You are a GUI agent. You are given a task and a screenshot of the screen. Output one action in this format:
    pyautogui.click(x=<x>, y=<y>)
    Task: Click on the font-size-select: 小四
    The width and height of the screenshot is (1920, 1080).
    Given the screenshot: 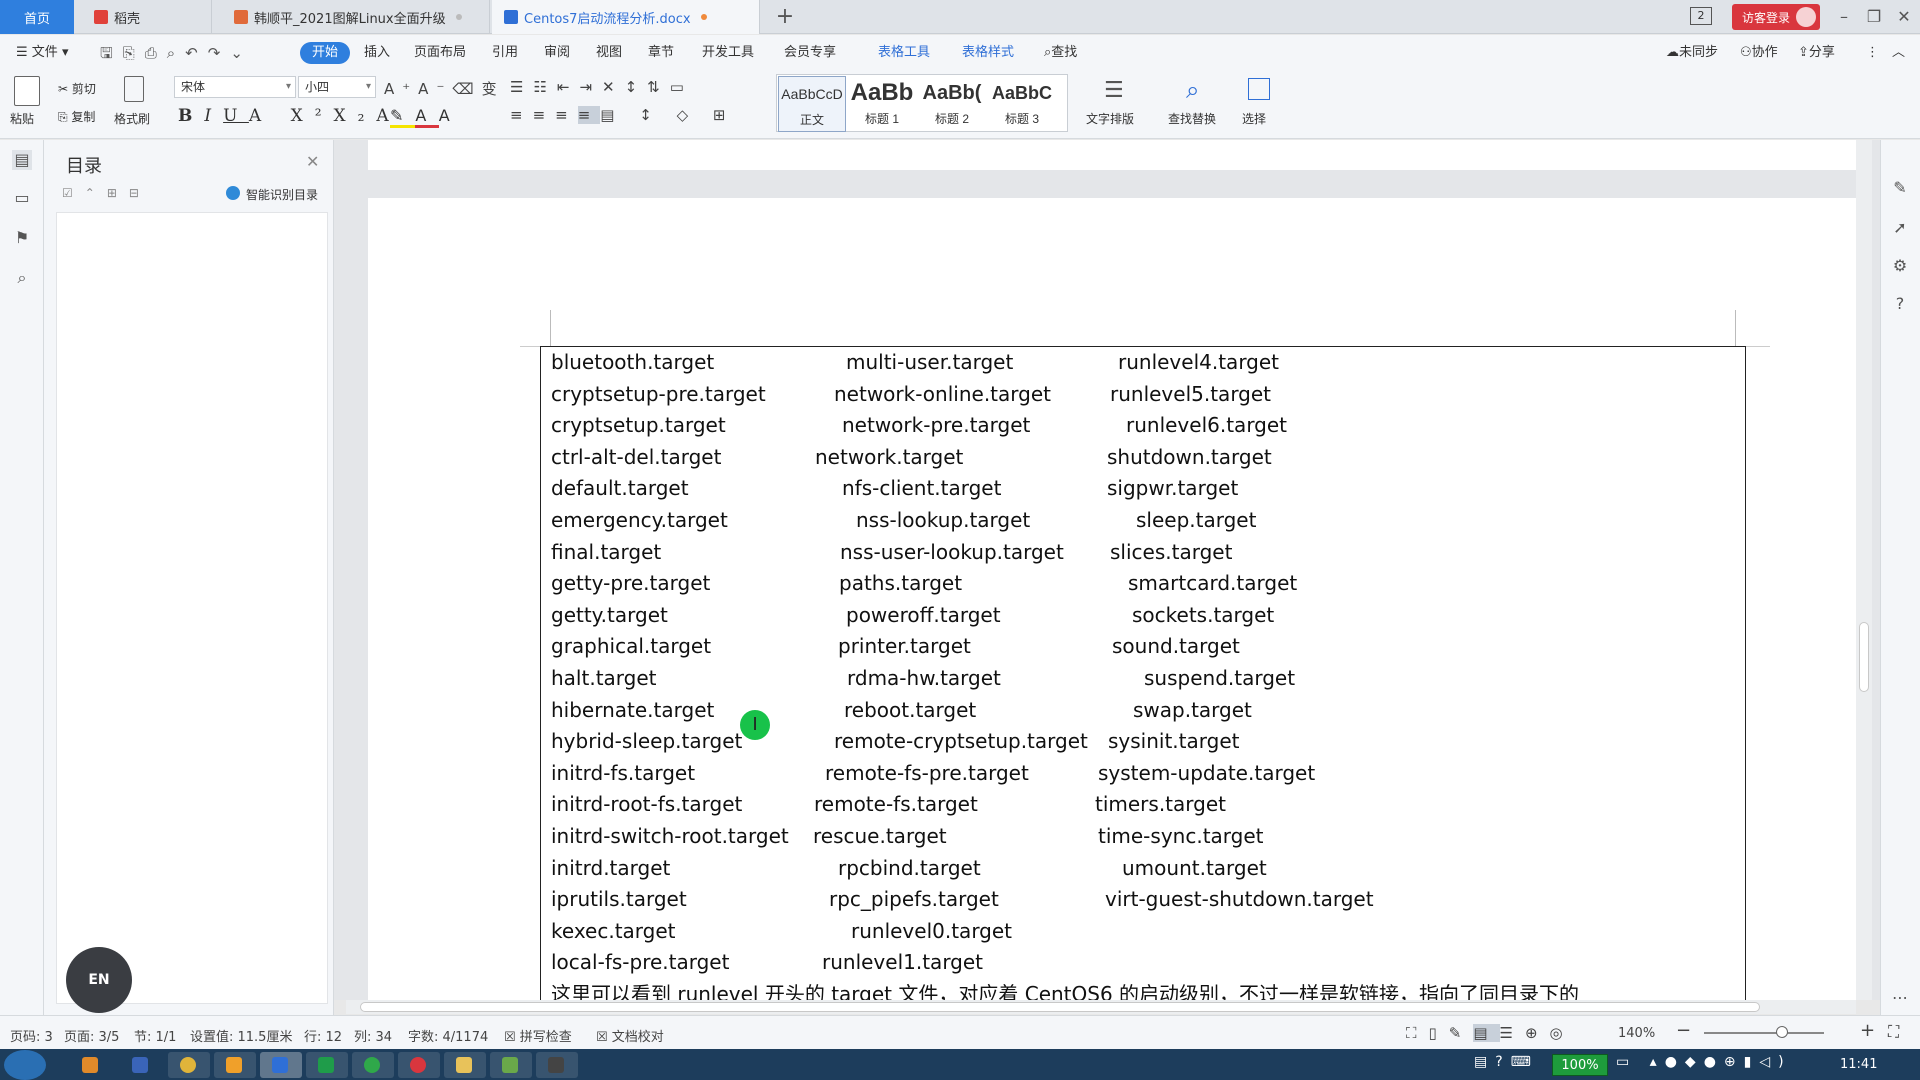 What is the action you would take?
    pyautogui.click(x=337, y=87)
    